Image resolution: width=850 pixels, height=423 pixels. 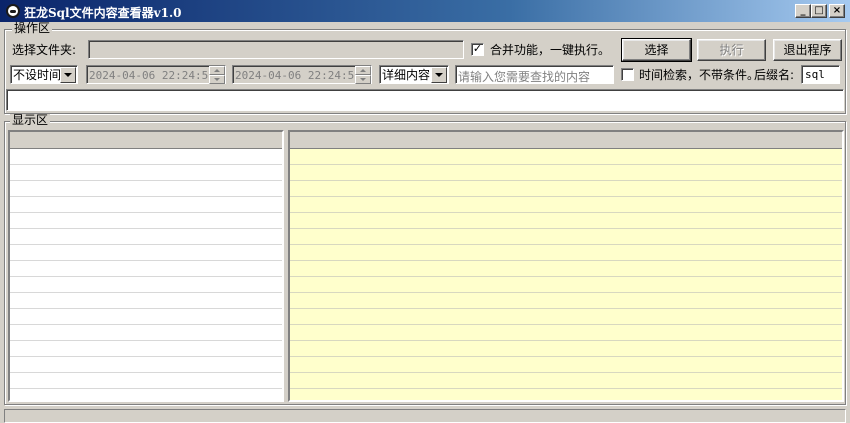 What do you see at coordinates (524, 77) in the screenshot?
I see `search-placeholder: 请输入您需要查找的内容` at bounding box center [524, 77].